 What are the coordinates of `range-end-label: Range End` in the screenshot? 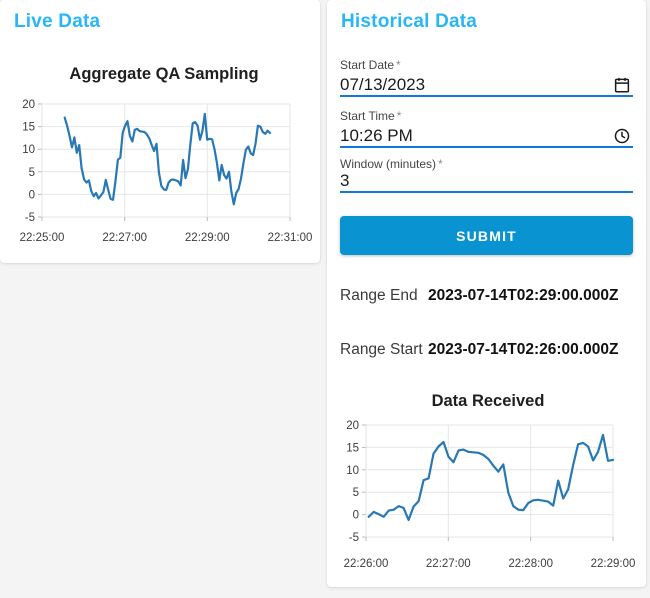 It's located at (379, 295).